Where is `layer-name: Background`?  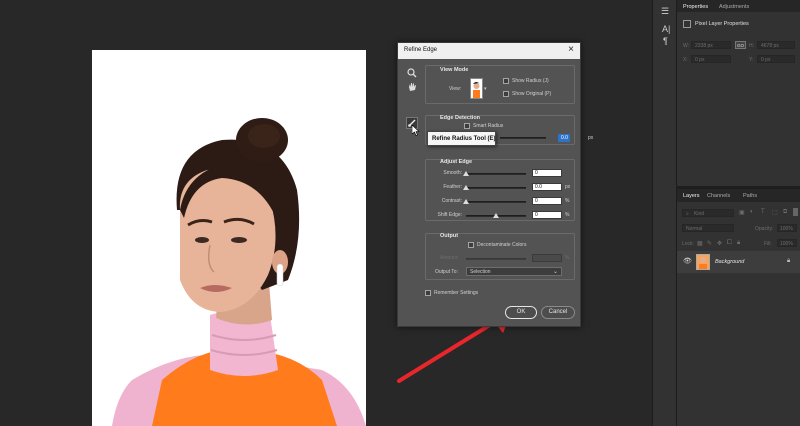
layer-name: Background is located at coordinates (730, 262).